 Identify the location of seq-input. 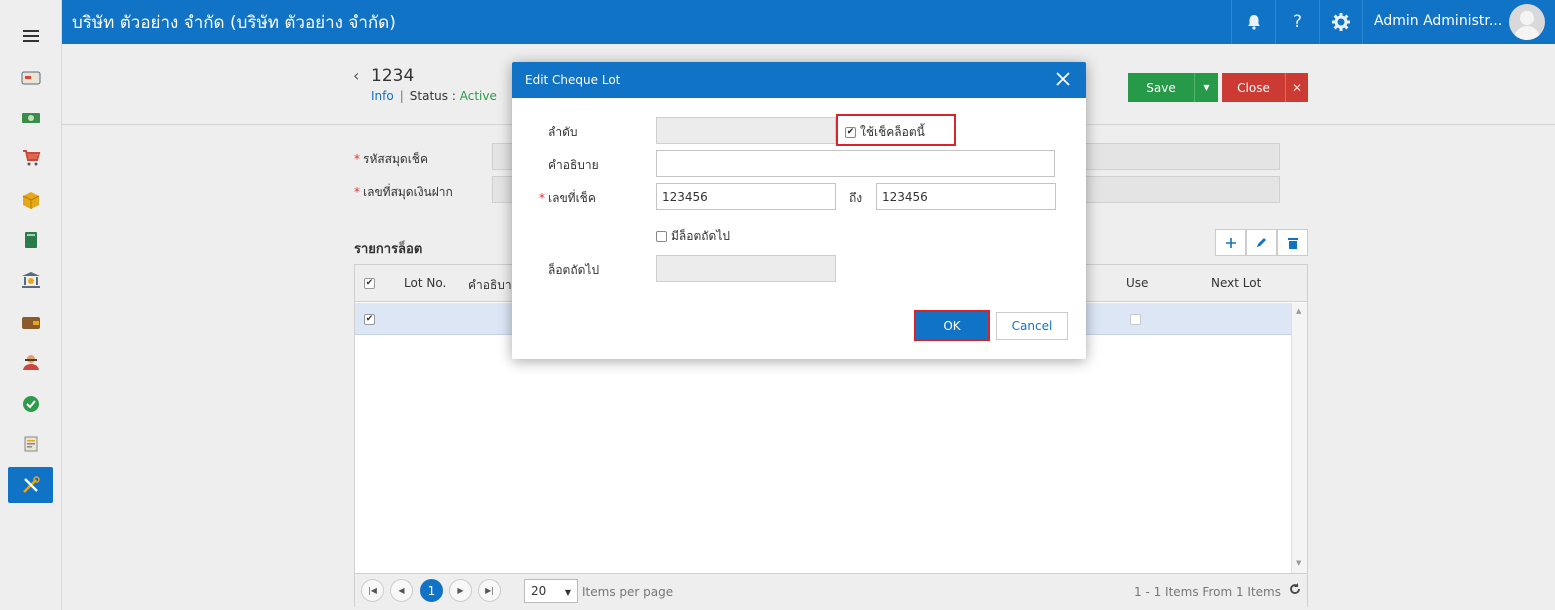
(746, 130).